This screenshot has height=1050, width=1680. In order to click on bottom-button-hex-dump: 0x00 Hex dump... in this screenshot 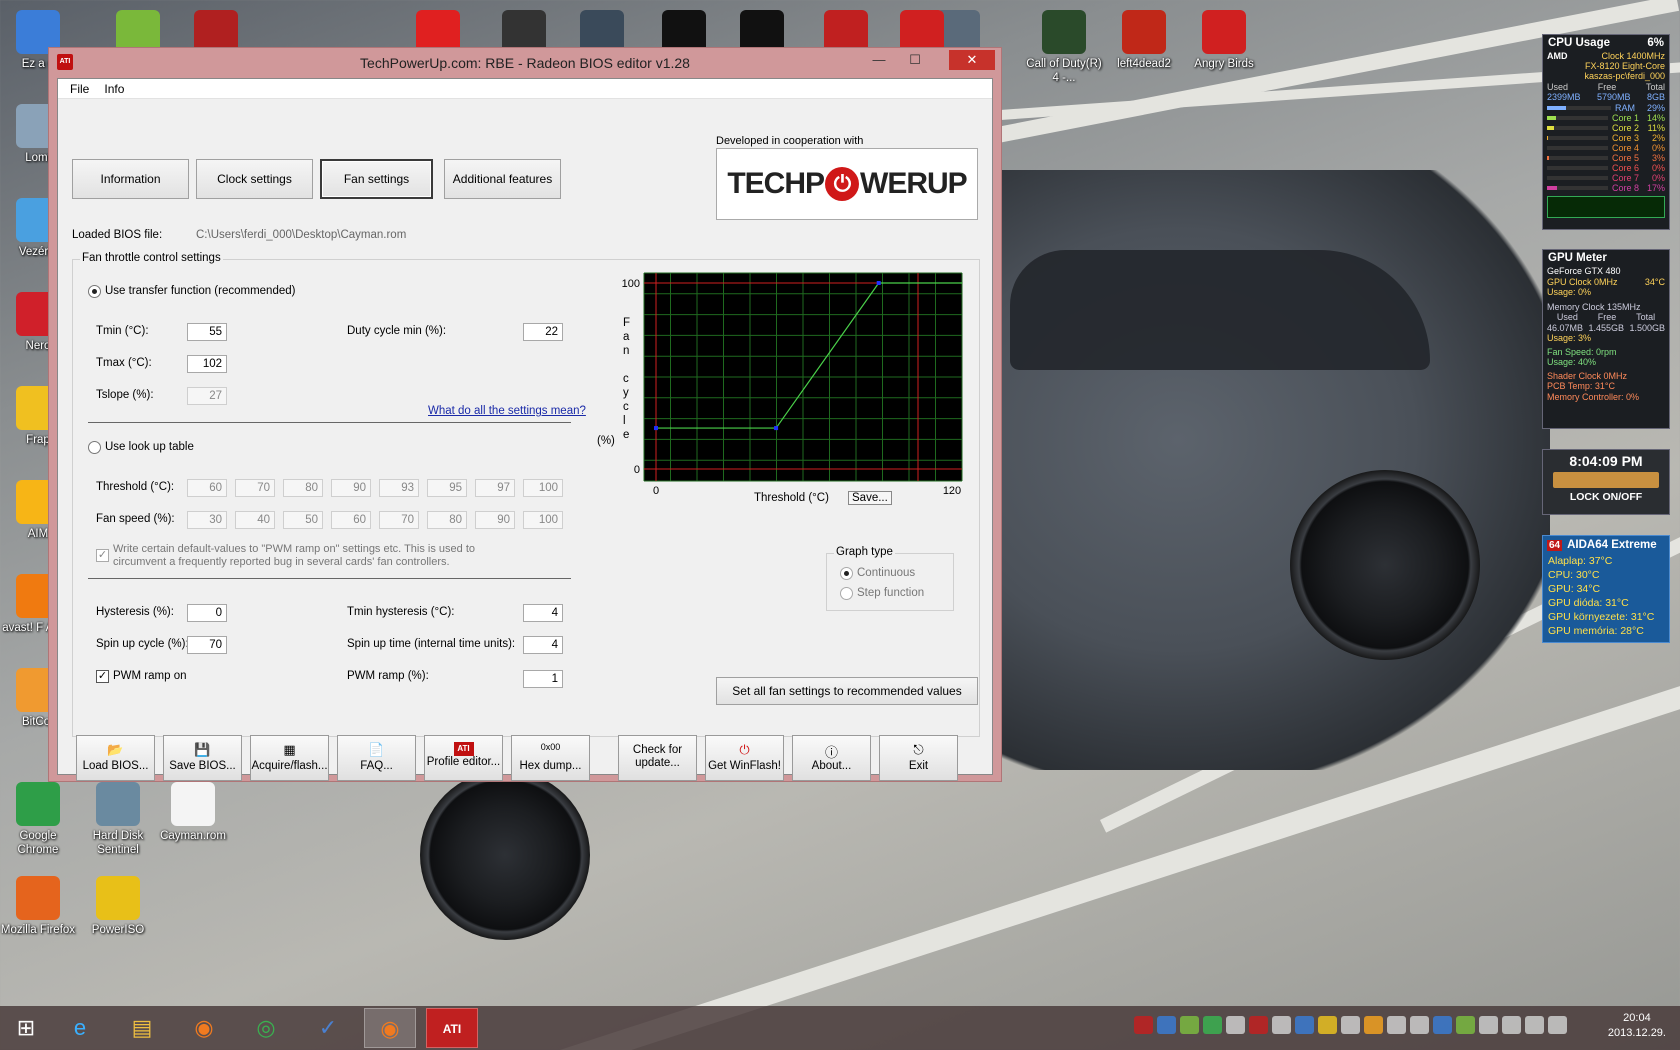, I will do `click(550, 758)`.